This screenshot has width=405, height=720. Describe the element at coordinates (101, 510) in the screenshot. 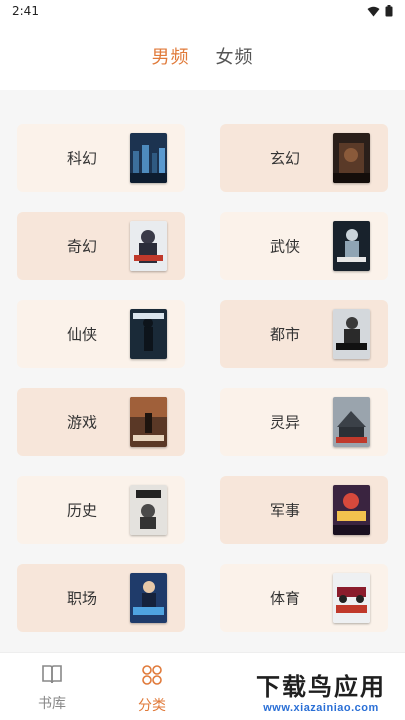

I see `category-card-history: 历史` at that location.